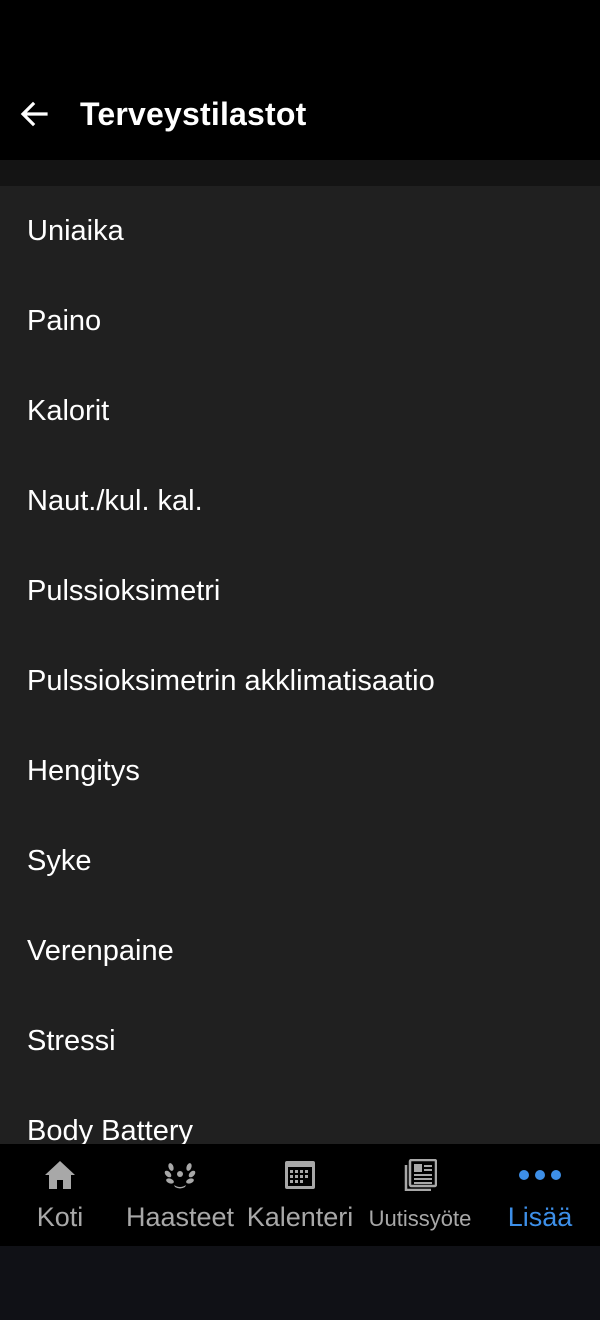  I want to click on nav-challenges: Haasteet, so click(180, 1195).